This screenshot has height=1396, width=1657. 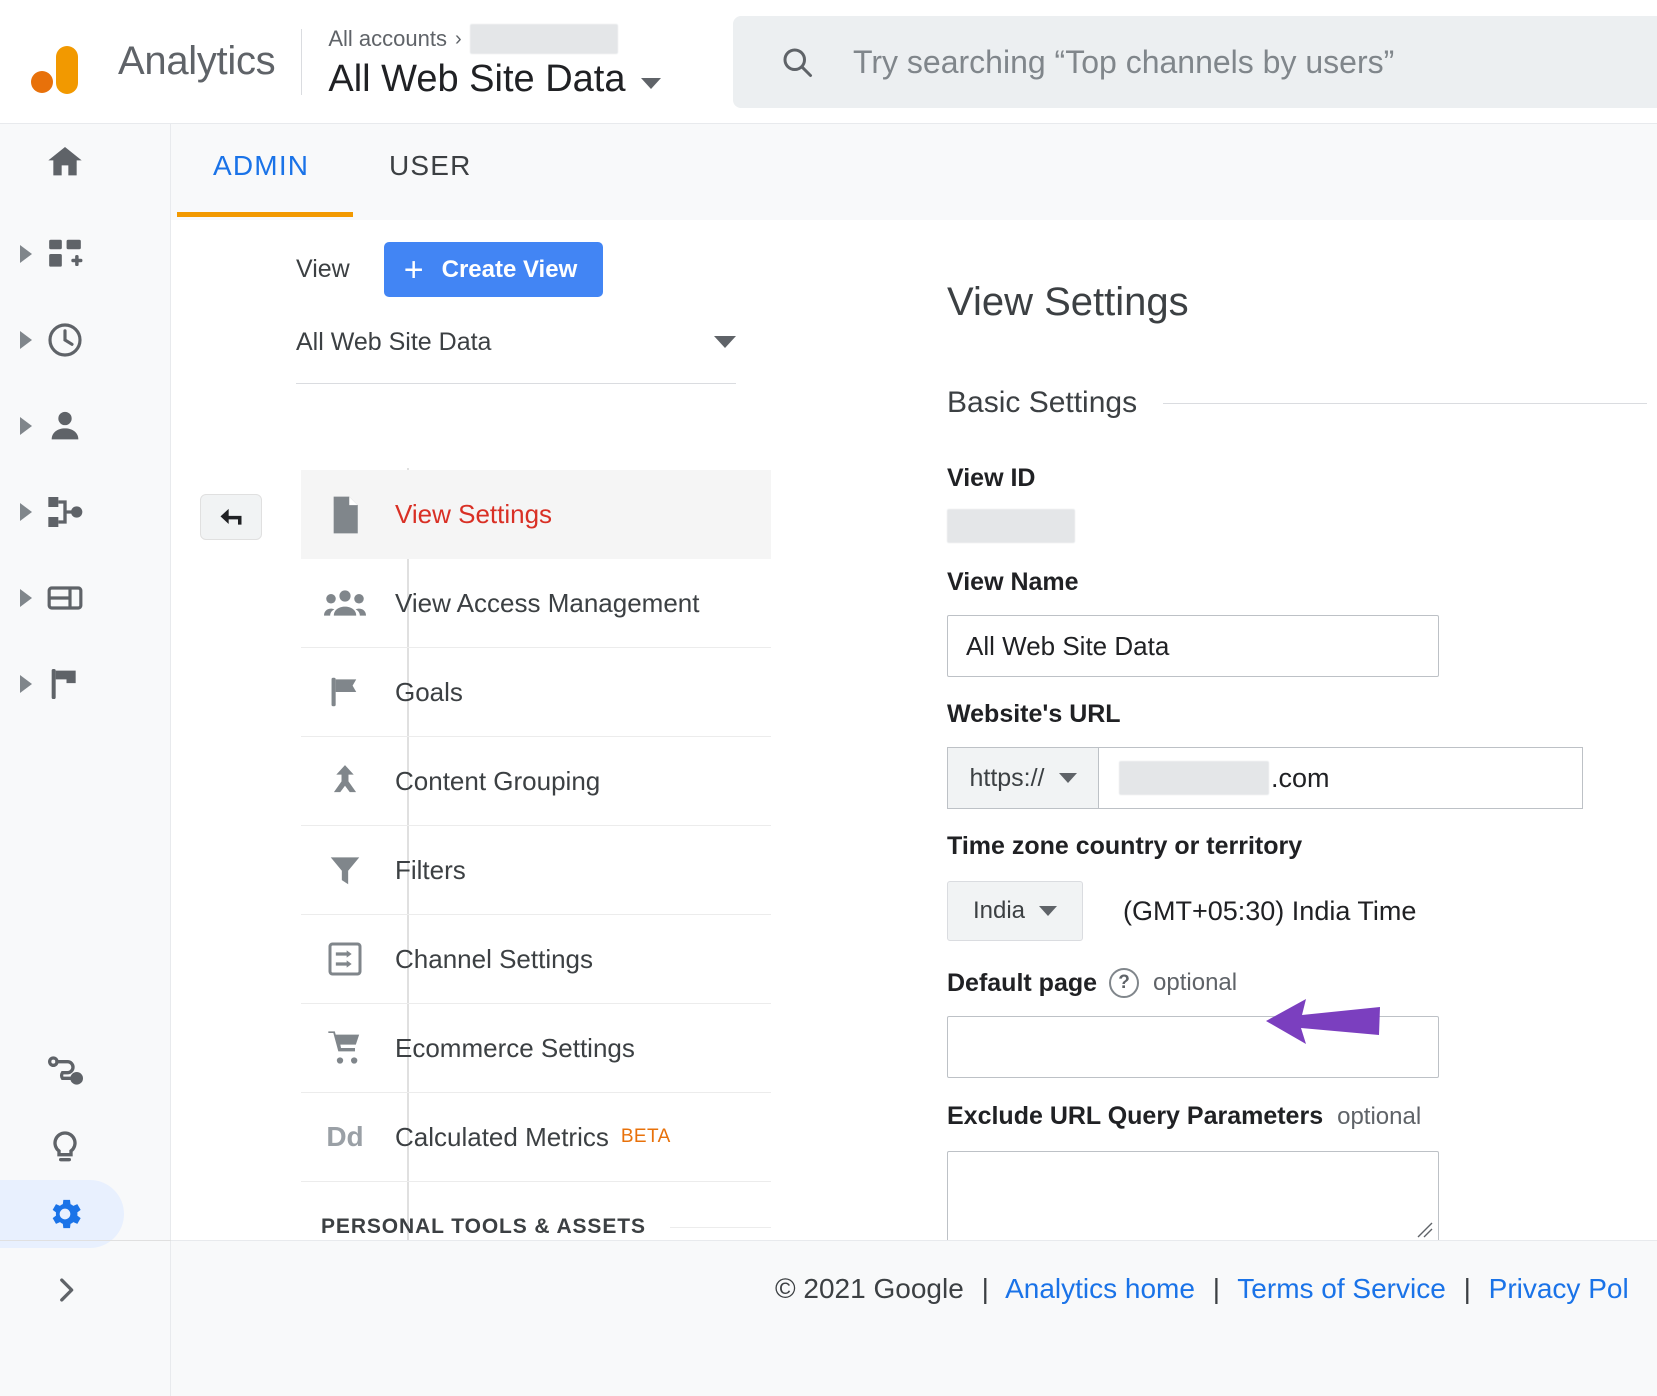 What do you see at coordinates (474, 514) in the screenshot?
I see `menu-label: View Settings` at bounding box center [474, 514].